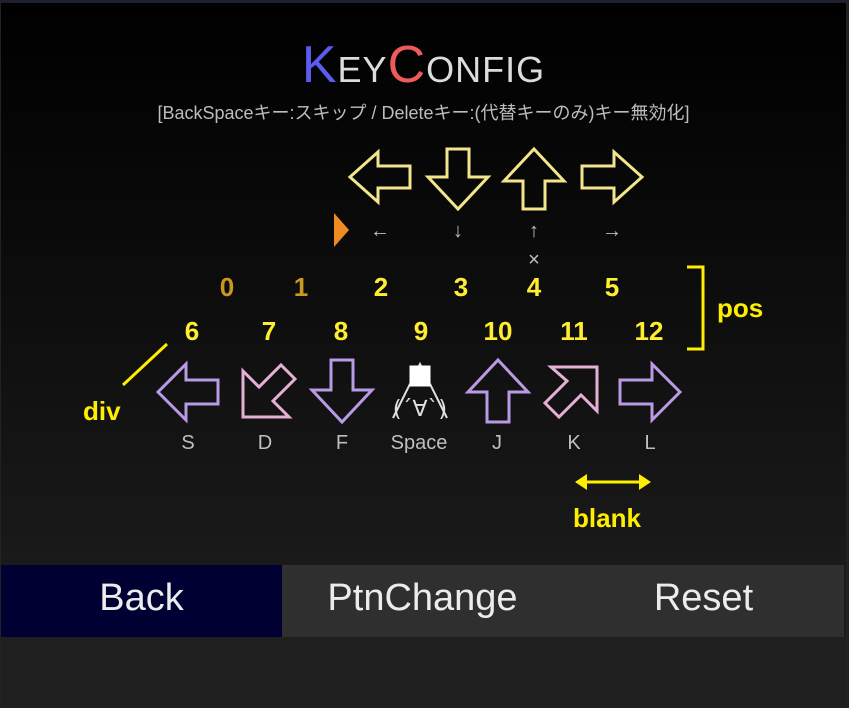 This screenshot has width=849, height=708. Describe the element at coordinates (607, 518) in the screenshot. I see `blank-annotation: blank` at that location.